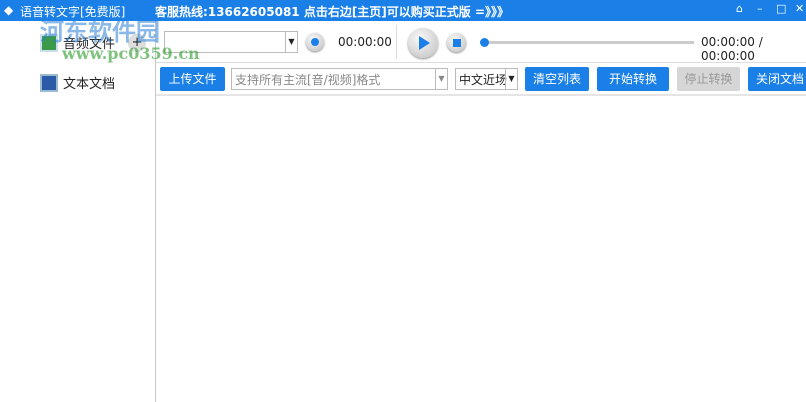  What do you see at coordinates (739, 8) in the screenshot?
I see `home-icon: ⌂` at bounding box center [739, 8].